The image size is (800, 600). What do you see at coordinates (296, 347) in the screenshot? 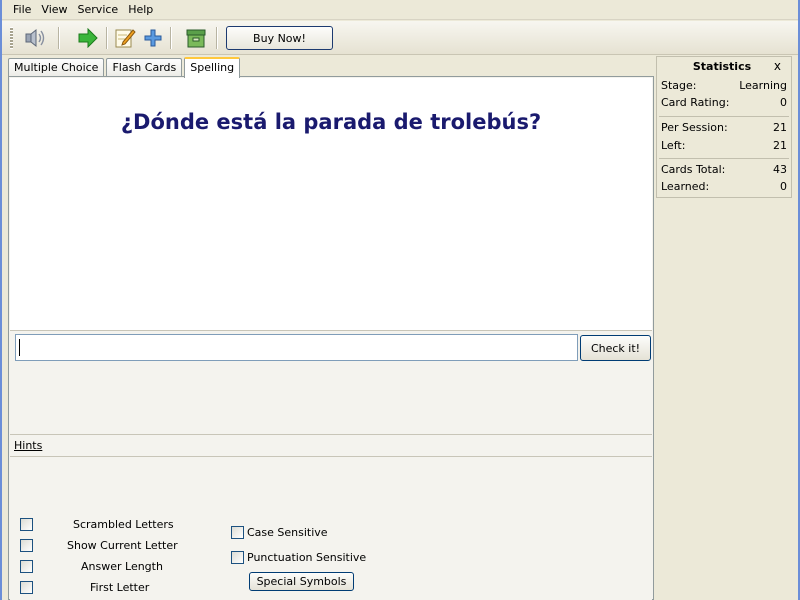
I see `answer-input` at bounding box center [296, 347].